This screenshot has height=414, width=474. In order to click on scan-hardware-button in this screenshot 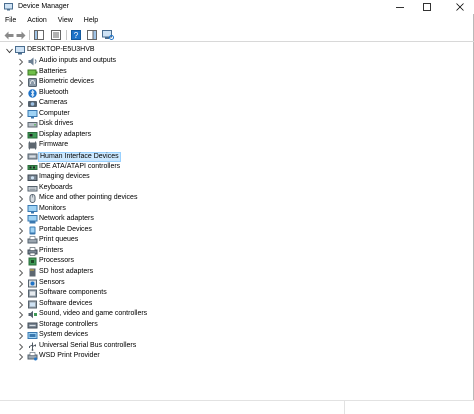, I will do `click(108, 35)`.